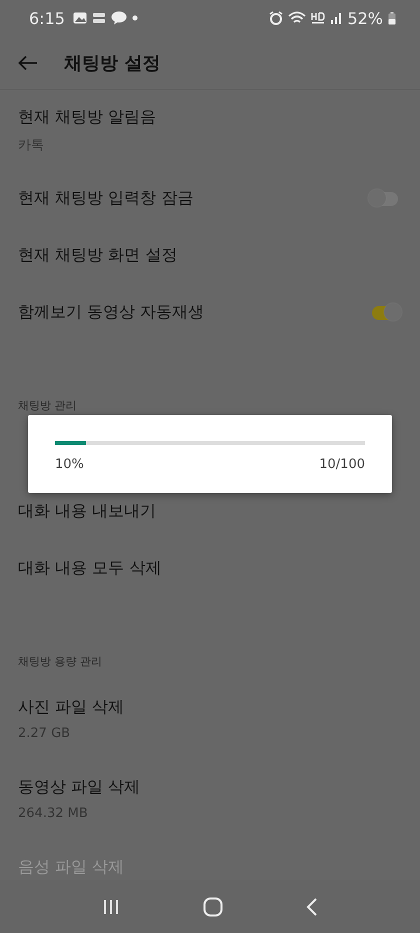  What do you see at coordinates (47, 18) in the screenshot?
I see `status-time: 6:15` at bounding box center [47, 18].